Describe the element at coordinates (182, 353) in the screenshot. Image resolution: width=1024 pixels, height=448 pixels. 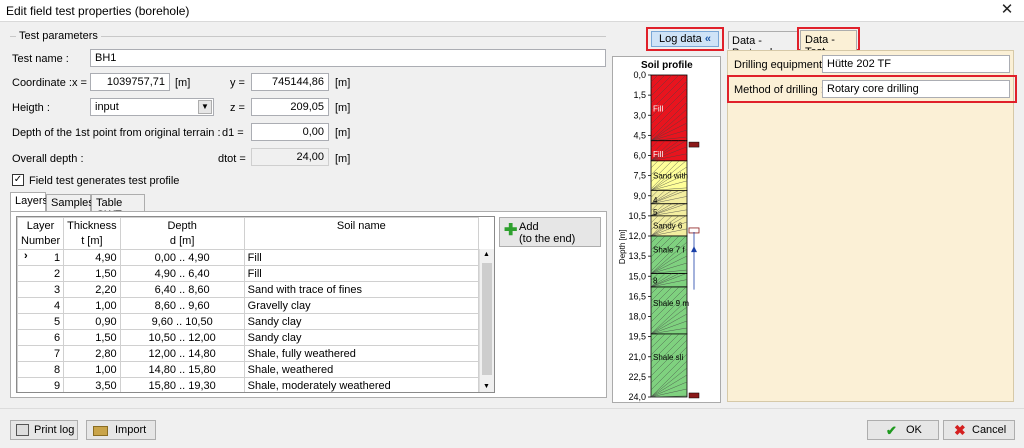
I see `cell-depth: 12,00 .. 14,80` at that location.